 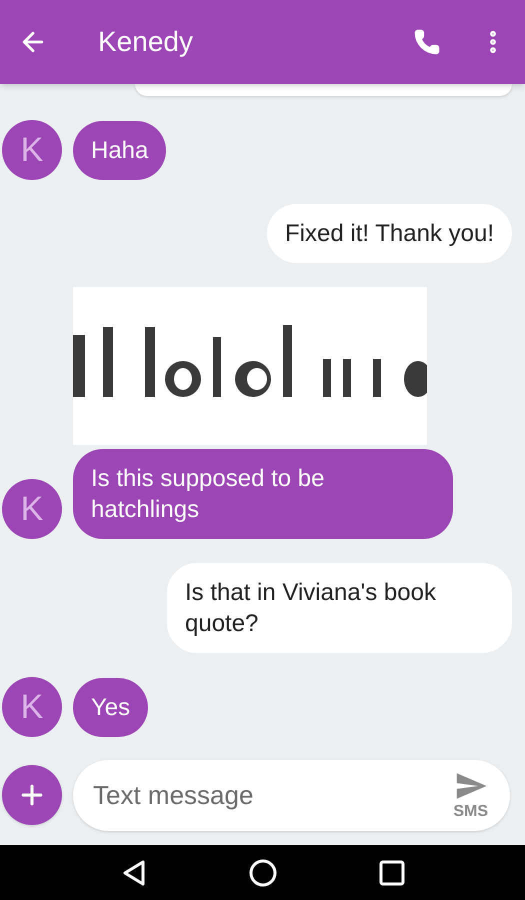 What do you see at coordinates (32, 795) in the screenshot?
I see `add-button` at bounding box center [32, 795].